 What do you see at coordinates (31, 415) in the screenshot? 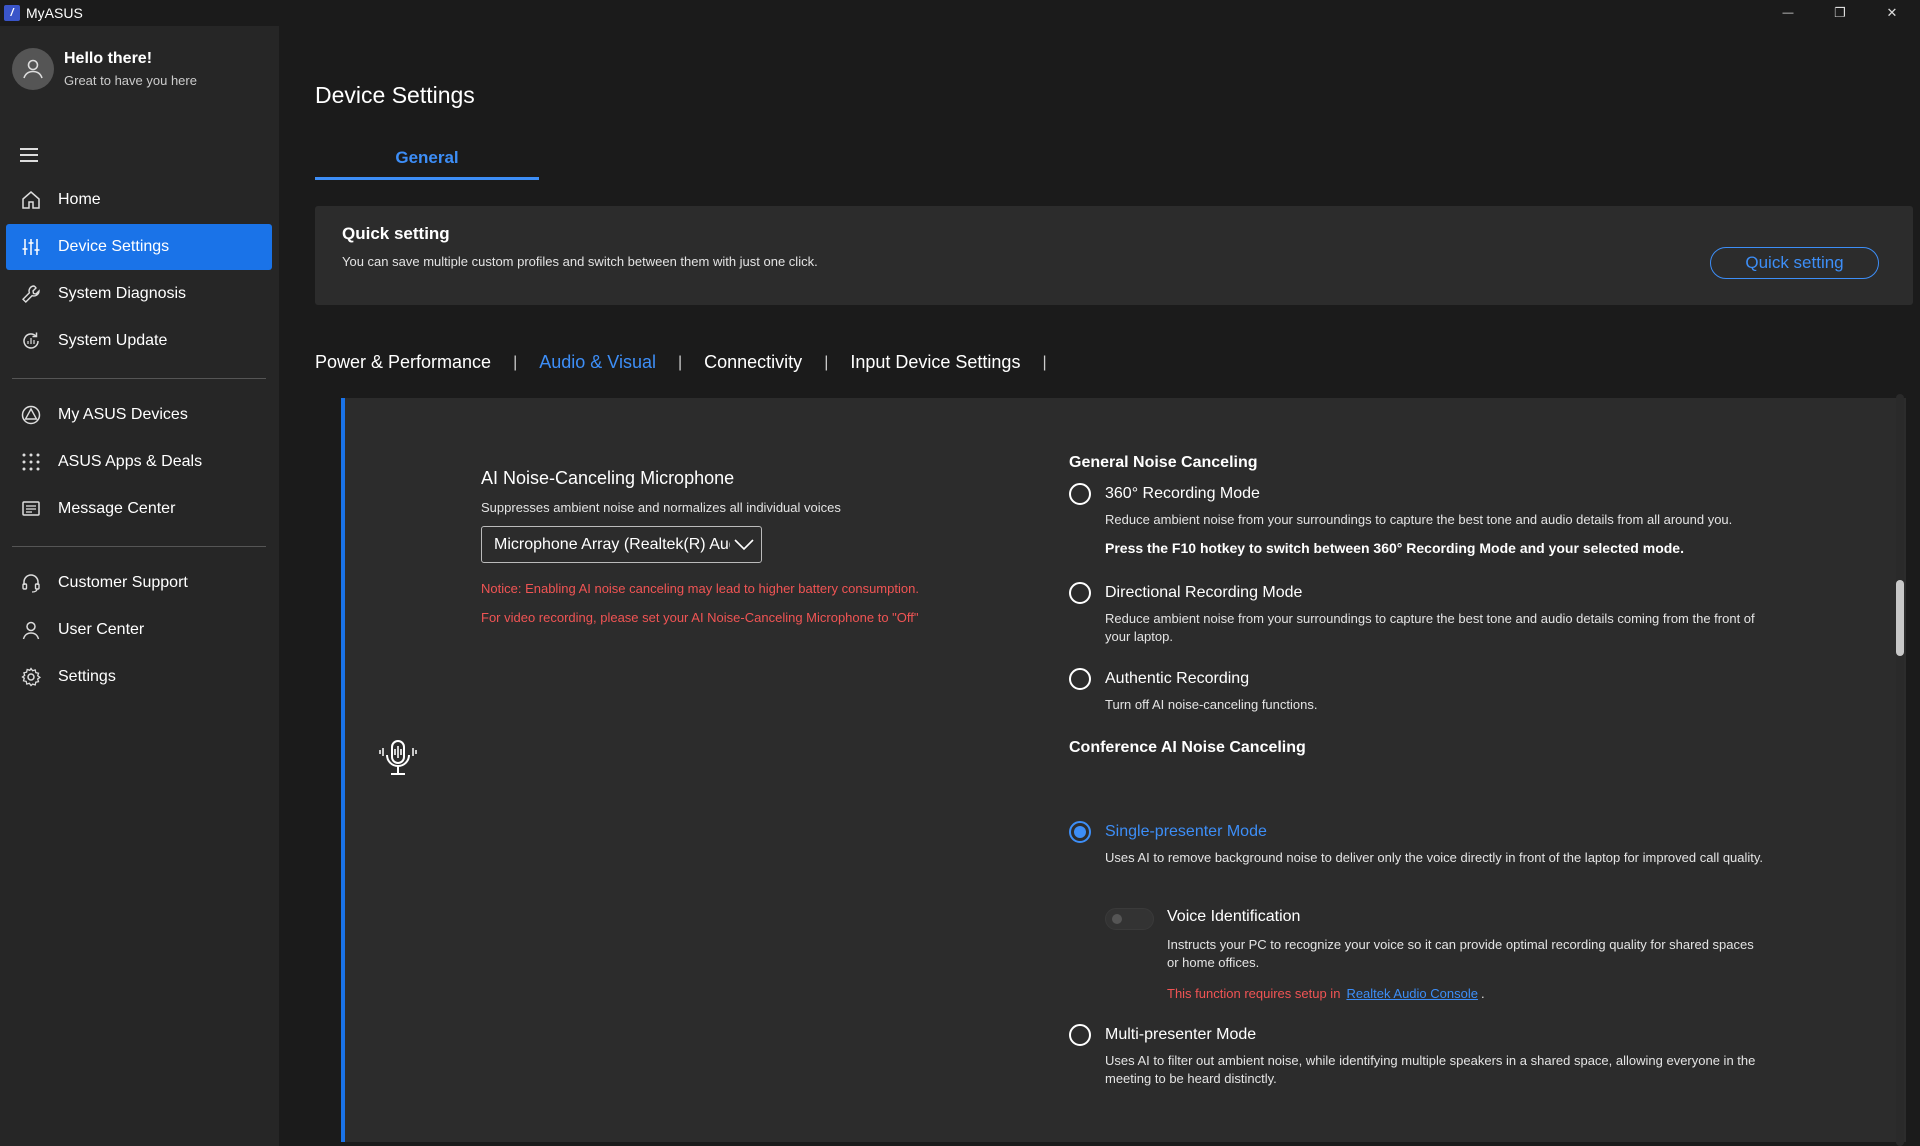
I see `devices-icon` at bounding box center [31, 415].